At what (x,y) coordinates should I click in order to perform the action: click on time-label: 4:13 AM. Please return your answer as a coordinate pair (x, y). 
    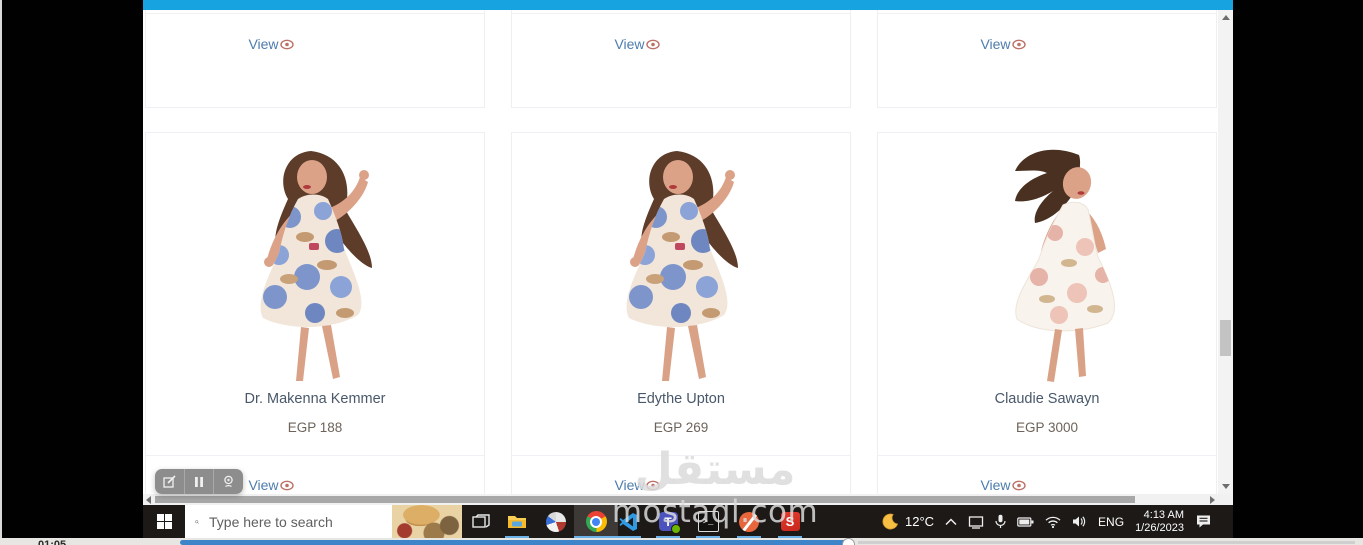
    Looking at the image, I should click on (1163, 515).